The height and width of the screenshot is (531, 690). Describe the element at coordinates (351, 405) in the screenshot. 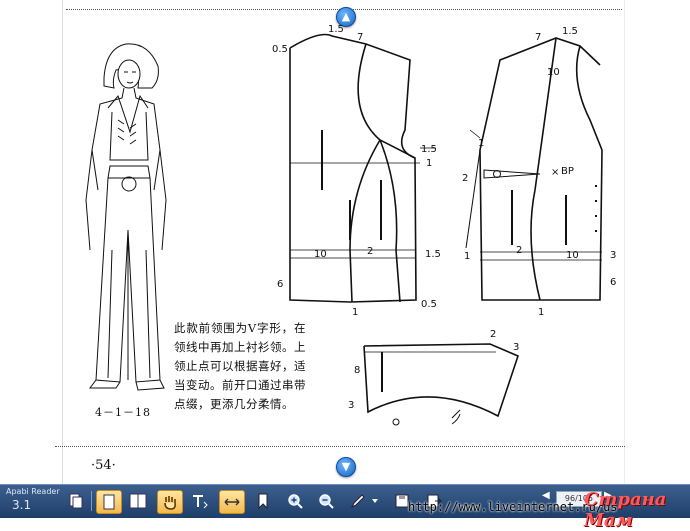

I see `label-collar-3-bottom: 3` at that location.